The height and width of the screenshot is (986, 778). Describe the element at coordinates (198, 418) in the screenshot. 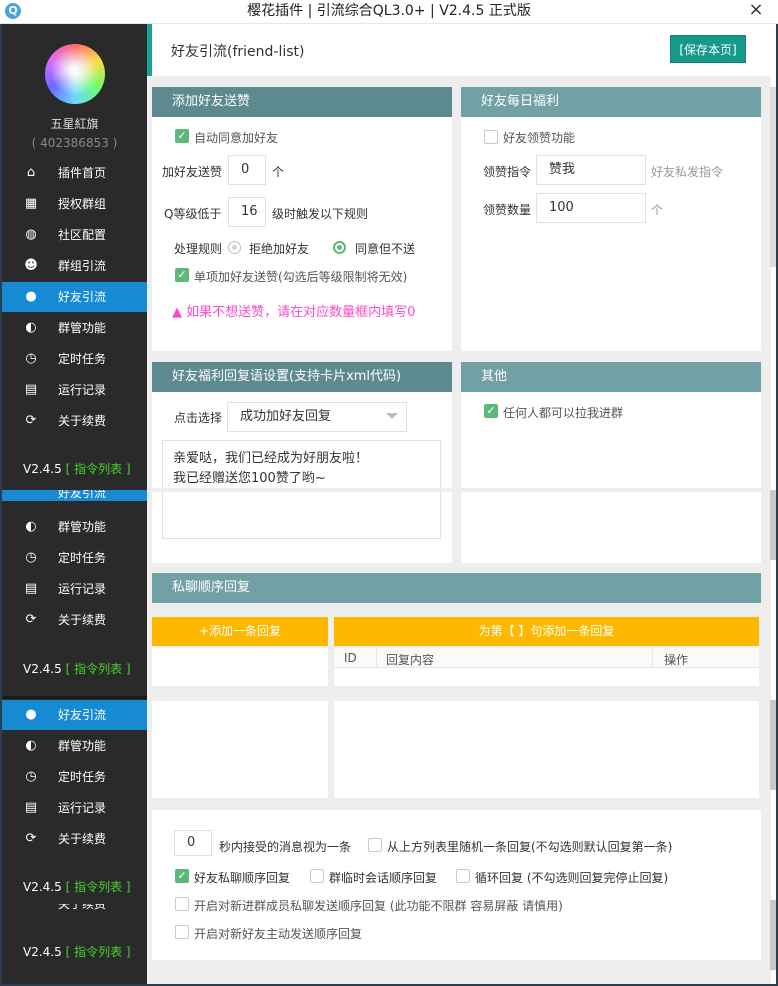

I see `select-label: 点击选择` at that location.